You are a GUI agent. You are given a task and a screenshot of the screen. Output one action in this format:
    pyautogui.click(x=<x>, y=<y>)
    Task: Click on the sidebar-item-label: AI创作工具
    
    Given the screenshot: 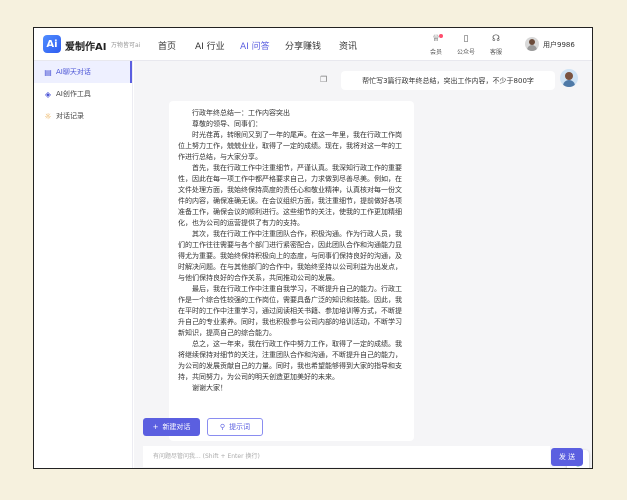 What is the action you would take?
    pyautogui.click(x=73, y=94)
    